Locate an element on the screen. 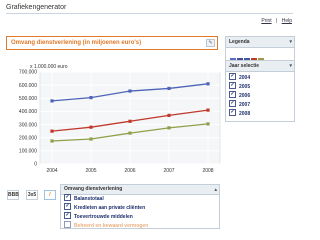 The image size is (320, 240). y-tick-label: 500.000 is located at coordinates (28, 99).